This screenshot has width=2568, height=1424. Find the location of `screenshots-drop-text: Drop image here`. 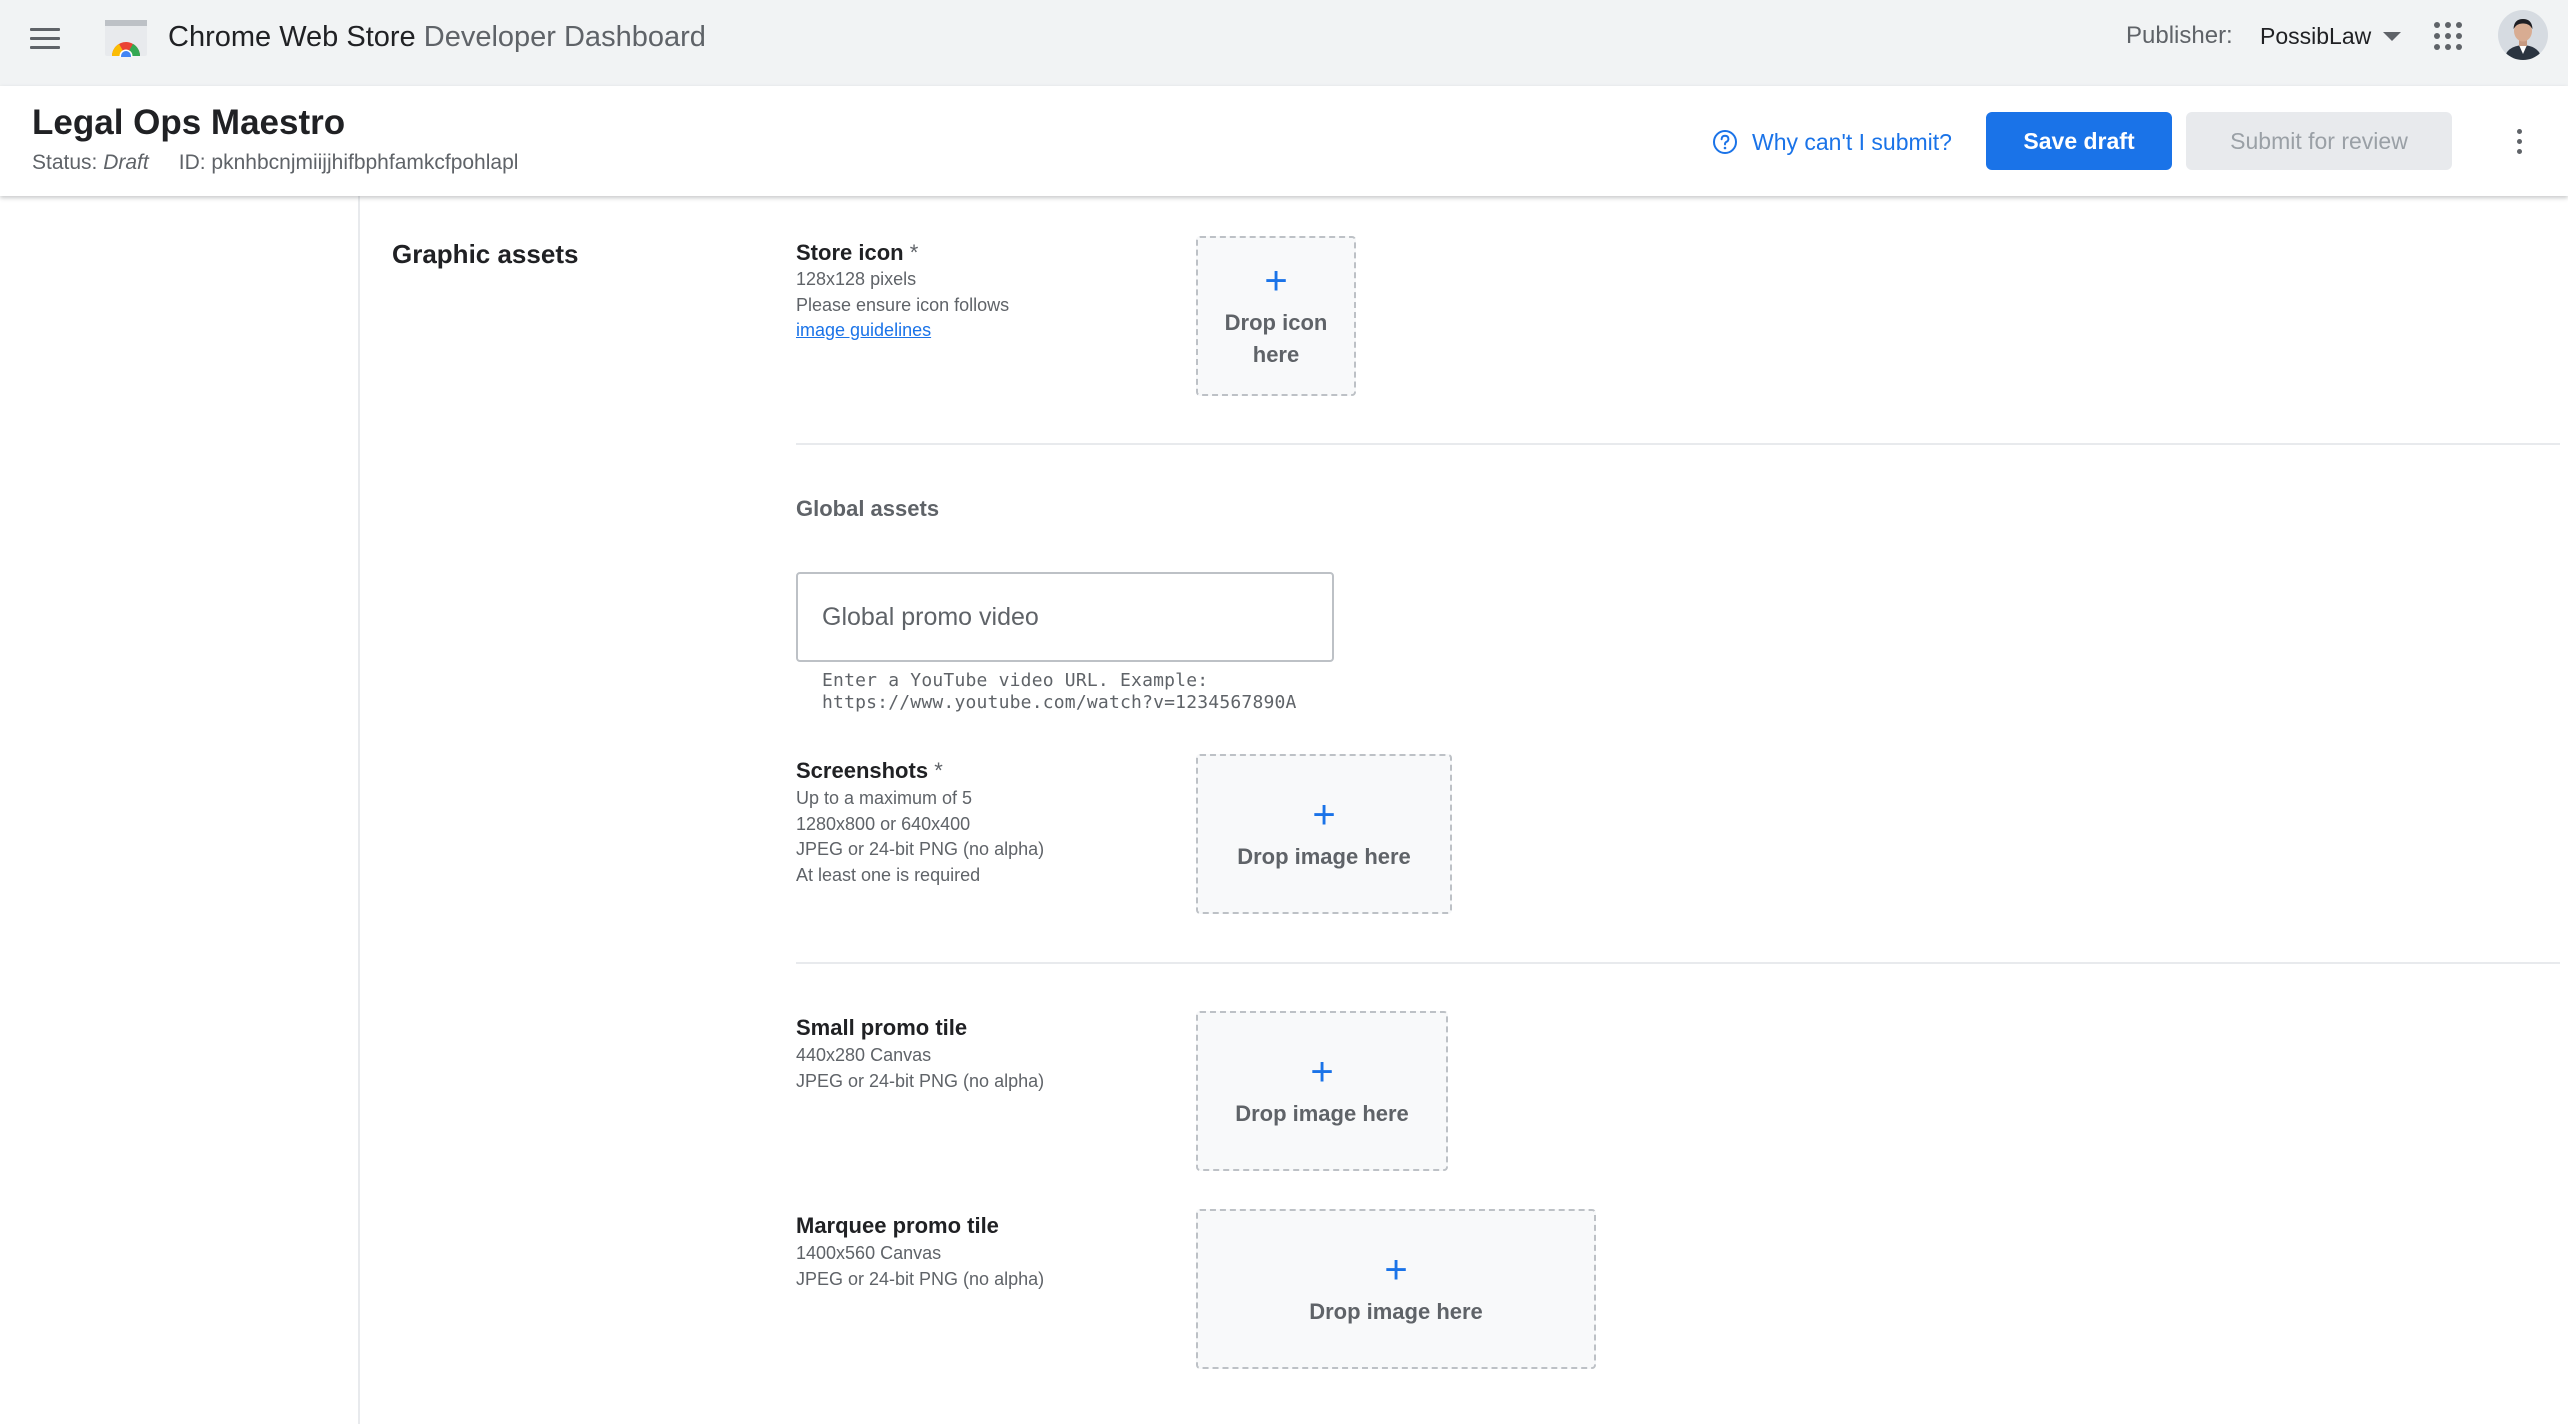

screenshots-drop-text: Drop image here is located at coordinates (1324, 856).